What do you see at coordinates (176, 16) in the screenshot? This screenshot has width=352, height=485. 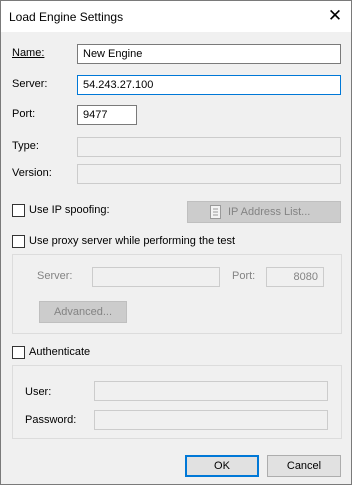 I see `title-bar: Load Engine Settings ✕` at bounding box center [176, 16].